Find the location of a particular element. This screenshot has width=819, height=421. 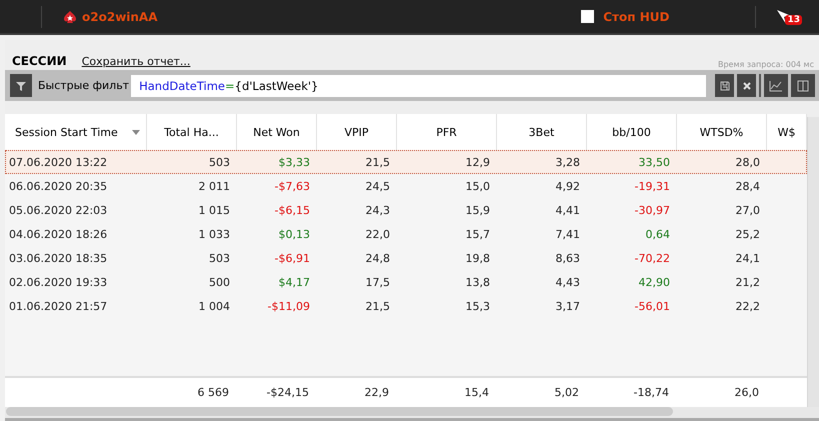

table-cell-text: -$11,09 is located at coordinates (288, 306).